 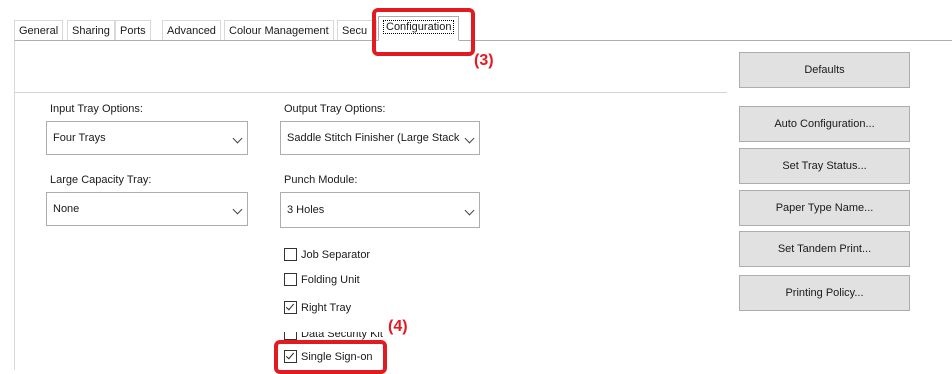 What do you see at coordinates (306, 210) in the screenshot?
I see `punch-module-value: 3 Holes` at bounding box center [306, 210].